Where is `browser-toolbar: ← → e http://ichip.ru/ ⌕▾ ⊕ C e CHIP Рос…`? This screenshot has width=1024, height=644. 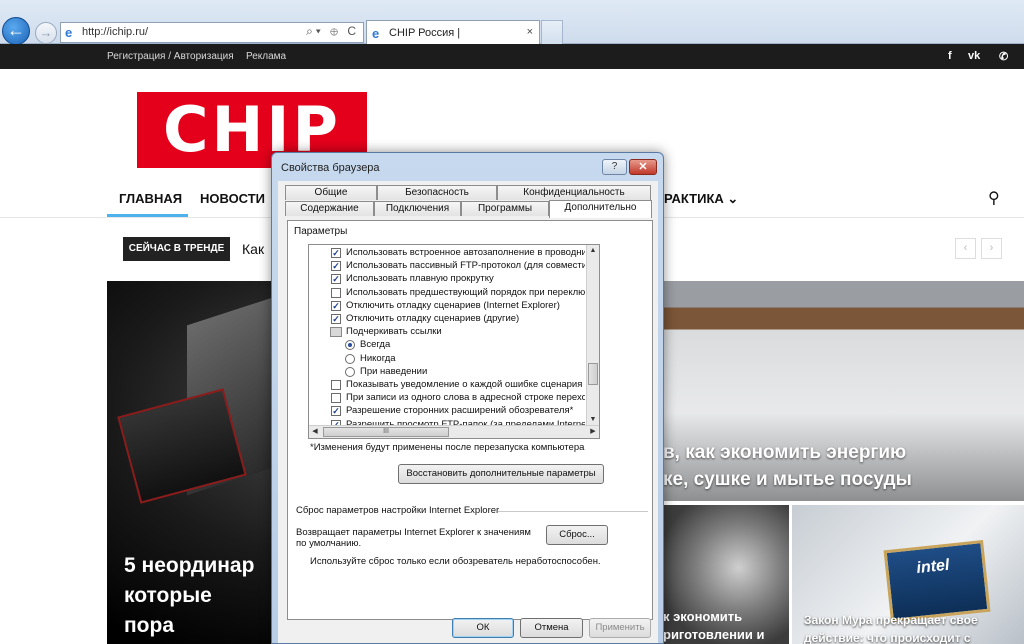
browser-toolbar: ← → e http://ichip.ru/ ⌕▾ ⊕ C e CHIP Рос… is located at coordinates (512, 22).